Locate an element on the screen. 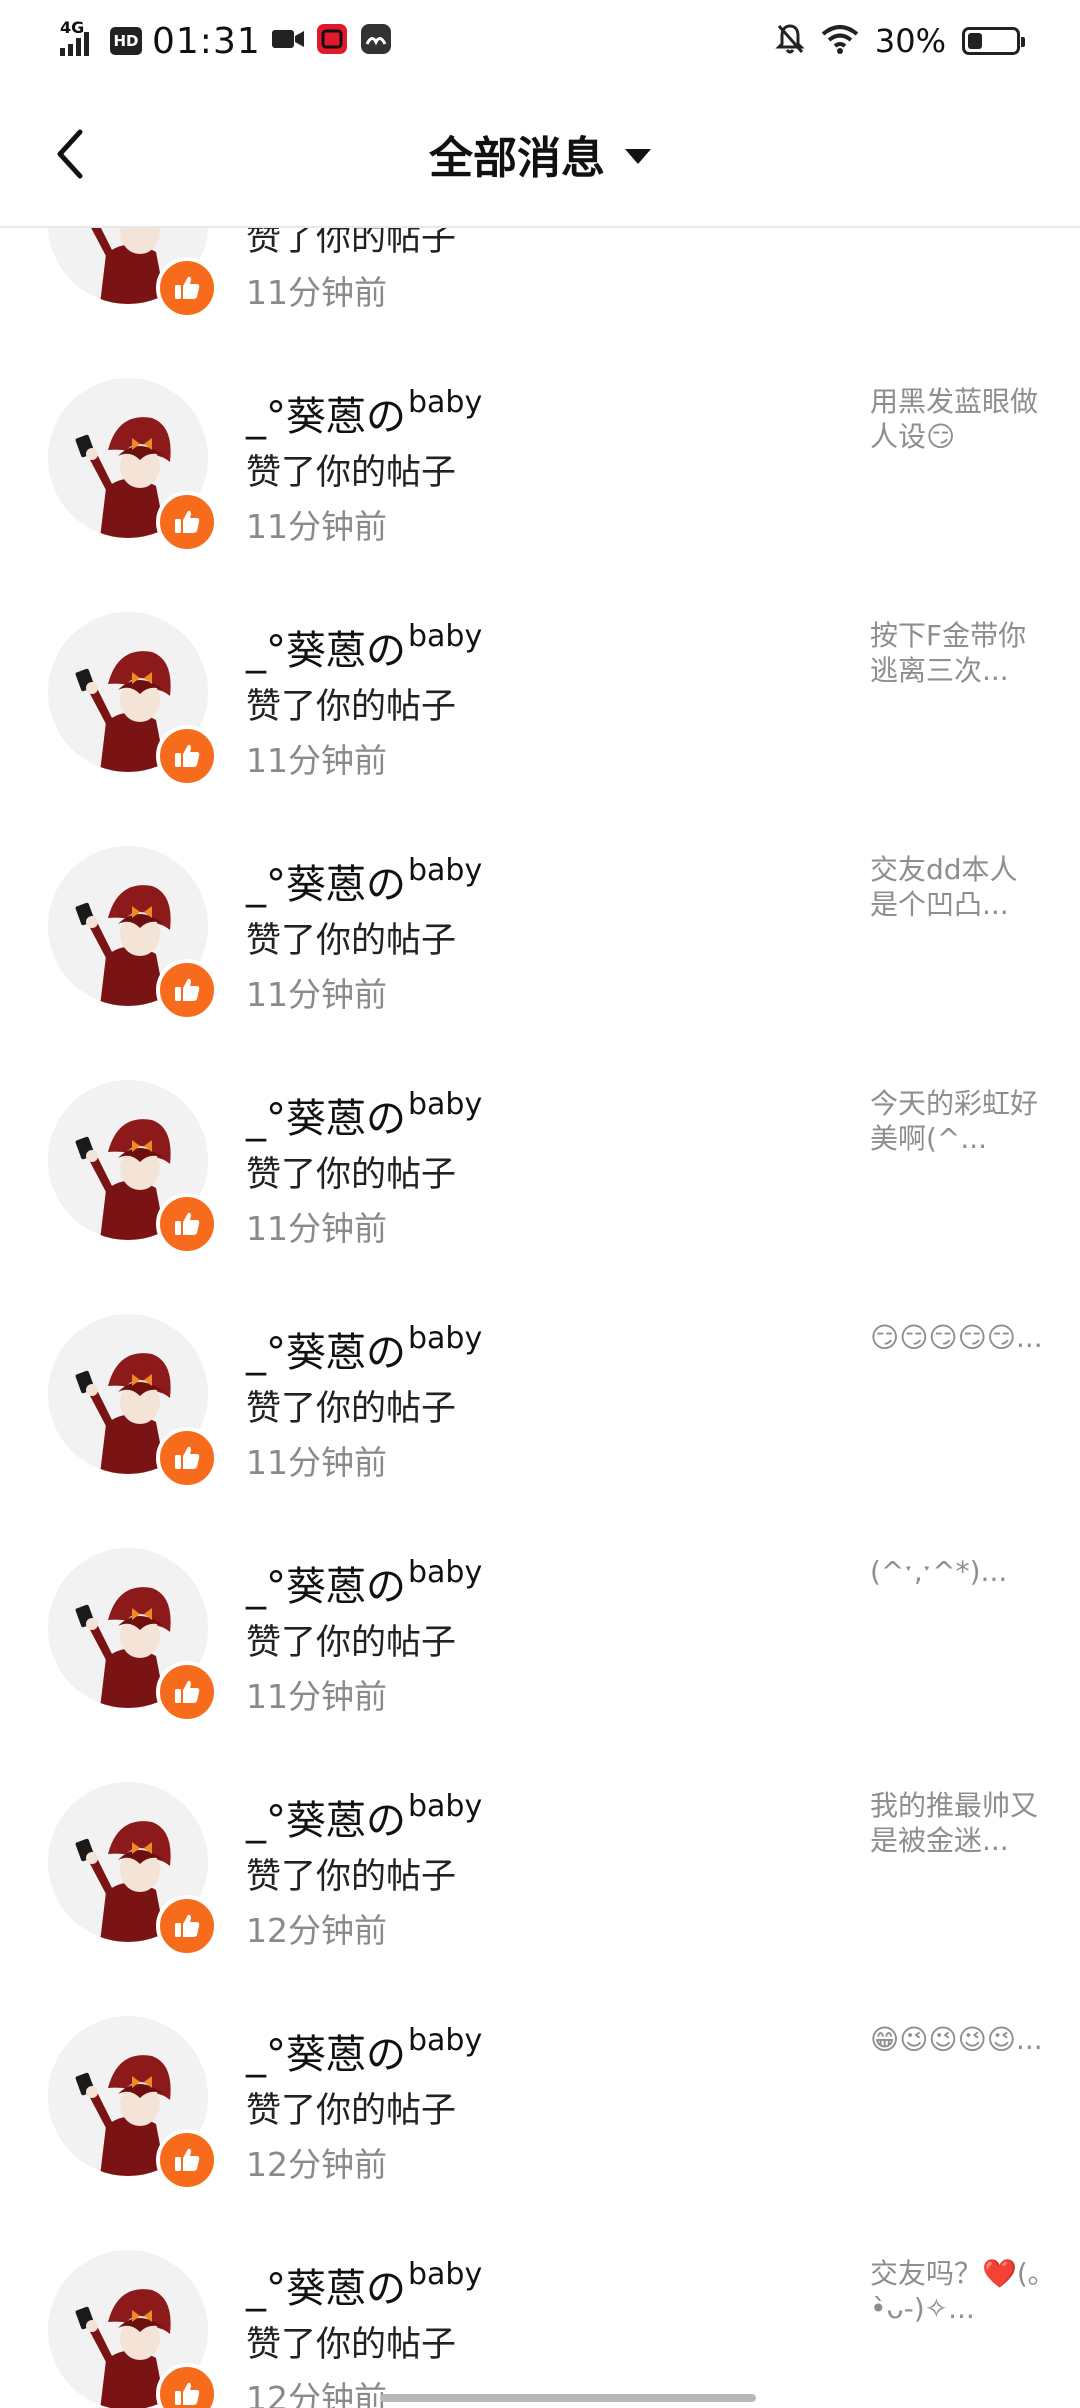 The width and height of the screenshot is (1080, 2408). post-preview: 用黑发蓝眼做人设😏 is located at coordinates (957, 419).